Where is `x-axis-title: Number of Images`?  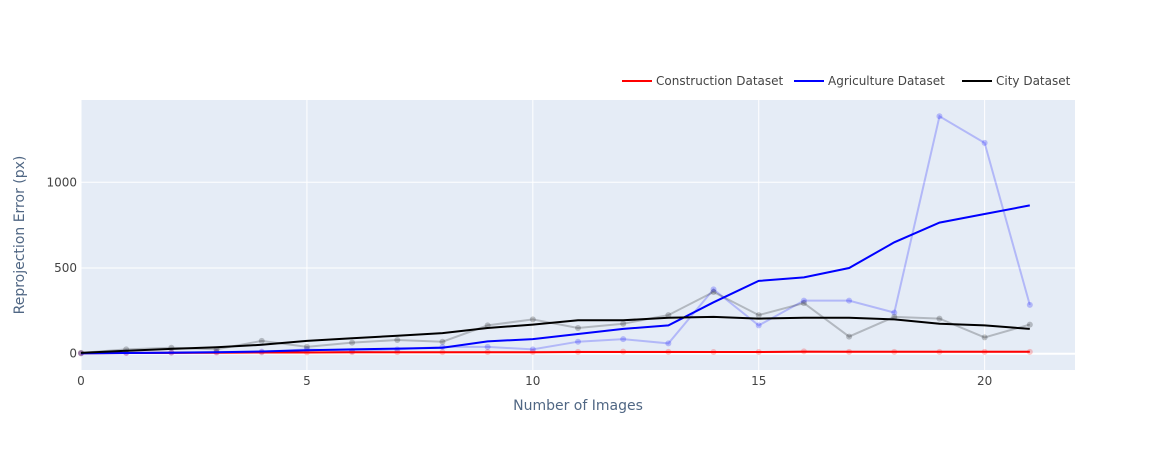 x-axis-title: Number of Images is located at coordinates (578, 406).